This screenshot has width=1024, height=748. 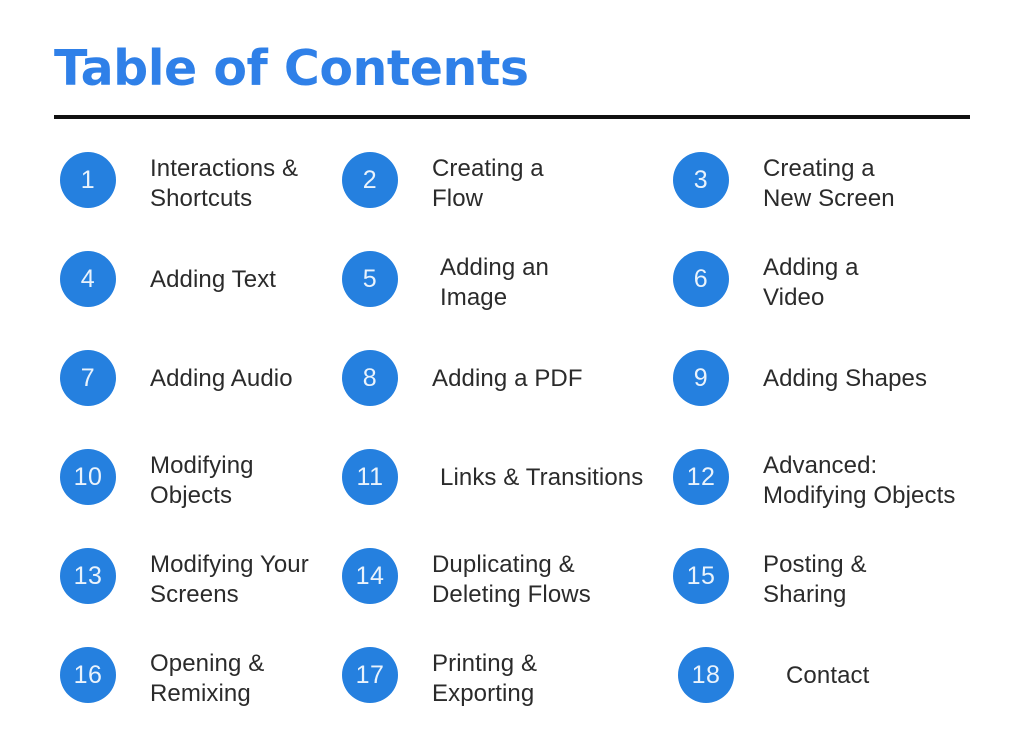 What do you see at coordinates (221, 378) in the screenshot?
I see `item-label: Adding Audio` at bounding box center [221, 378].